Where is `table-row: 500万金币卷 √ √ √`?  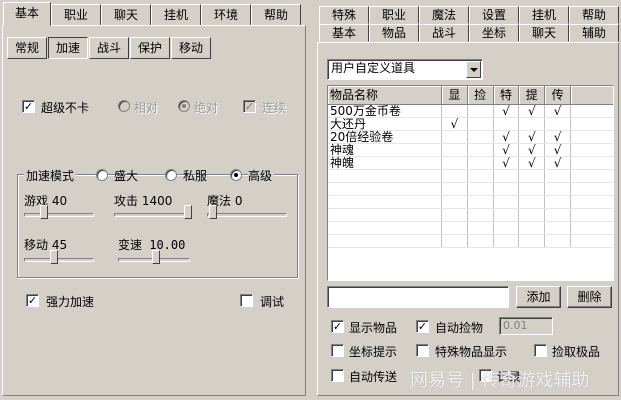 table-row: 500万金币卷 √ √ √ is located at coordinates (470, 111).